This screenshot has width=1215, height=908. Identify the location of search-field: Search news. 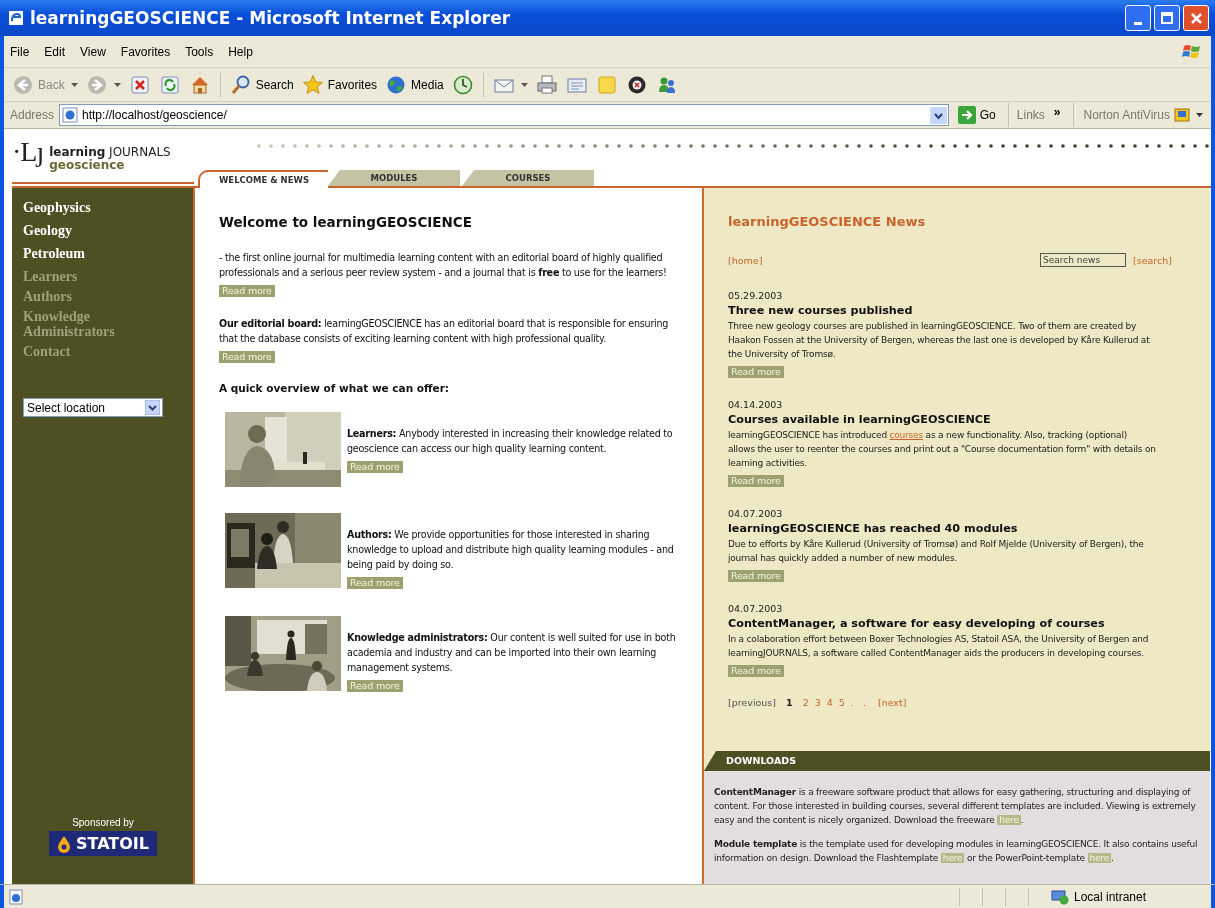
(1083, 260).